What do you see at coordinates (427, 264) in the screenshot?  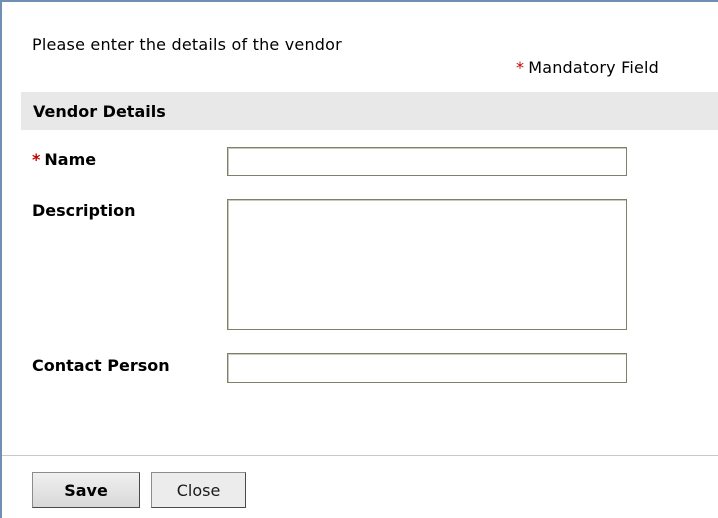 I see `description-textarea` at bounding box center [427, 264].